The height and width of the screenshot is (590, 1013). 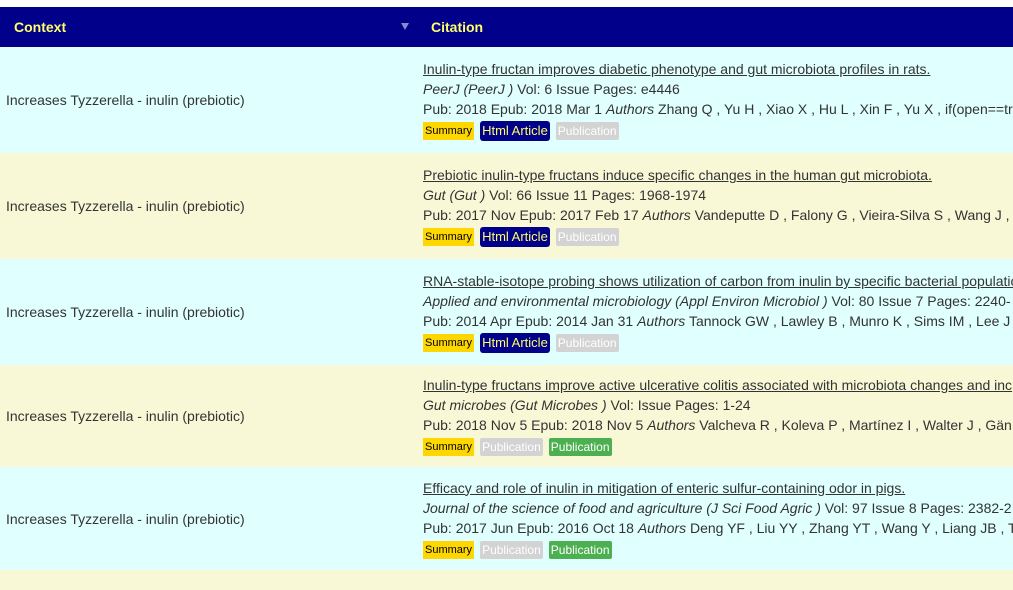 I want to click on volume-info: Vol: 80 Issue 7 Pages: 2240-, so click(x=919, y=301).